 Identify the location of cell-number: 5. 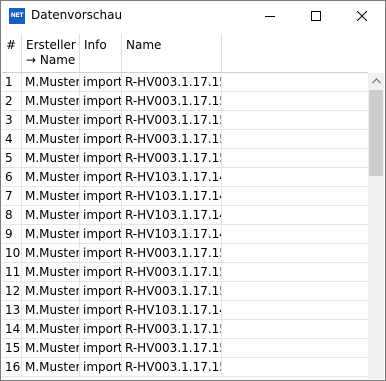
(12, 158).